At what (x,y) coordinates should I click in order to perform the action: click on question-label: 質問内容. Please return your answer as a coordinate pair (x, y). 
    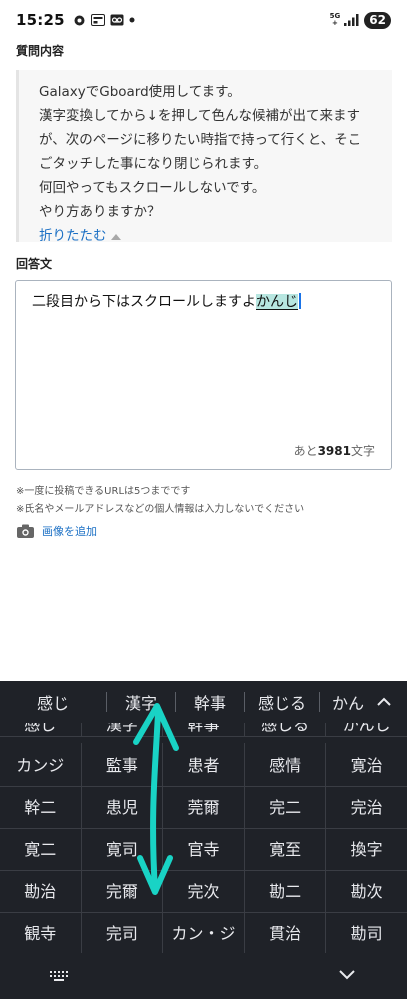
    Looking at the image, I should click on (40, 51).